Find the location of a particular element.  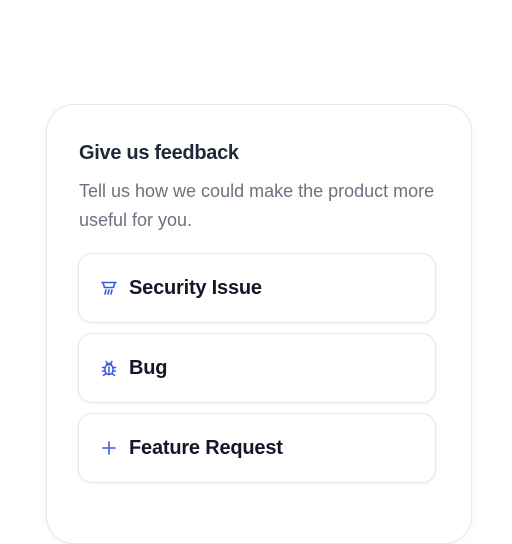

security-issue-label: Security Issue is located at coordinates (195, 287).